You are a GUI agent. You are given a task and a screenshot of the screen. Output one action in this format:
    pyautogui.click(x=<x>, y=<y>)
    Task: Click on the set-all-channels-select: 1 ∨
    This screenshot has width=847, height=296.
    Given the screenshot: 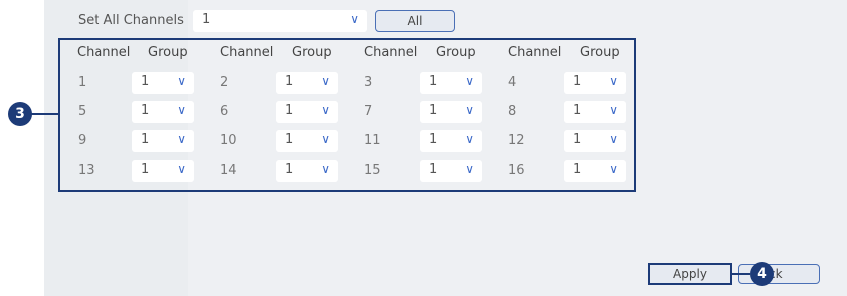 What is the action you would take?
    pyautogui.click(x=280, y=21)
    